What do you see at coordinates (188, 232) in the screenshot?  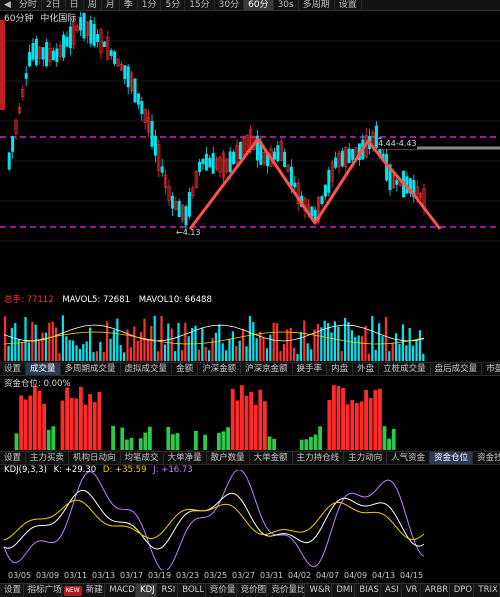 I see `low-price-label: ←4.13` at bounding box center [188, 232].